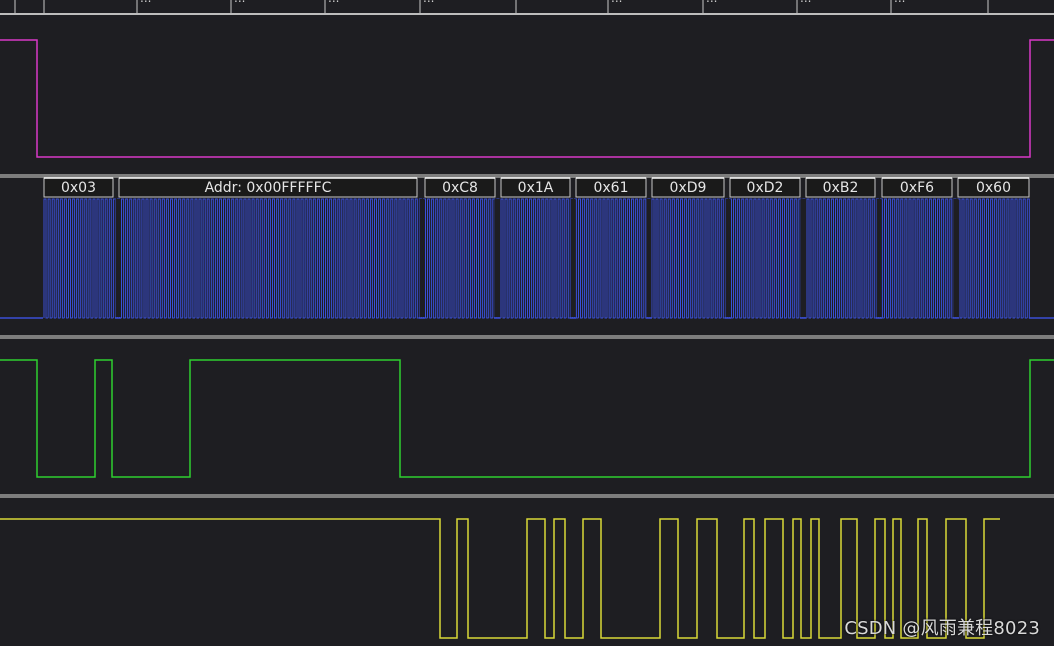  I want to click on decode-label: 0x1A, so click(536, 188).